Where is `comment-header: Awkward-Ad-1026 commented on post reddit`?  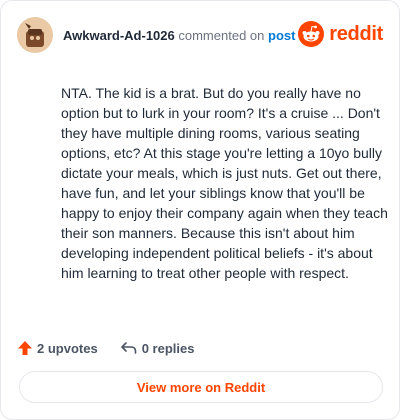
comment-header: Awkward-Ad-1026 commented on post reddit is located at coordinates (200, 35).